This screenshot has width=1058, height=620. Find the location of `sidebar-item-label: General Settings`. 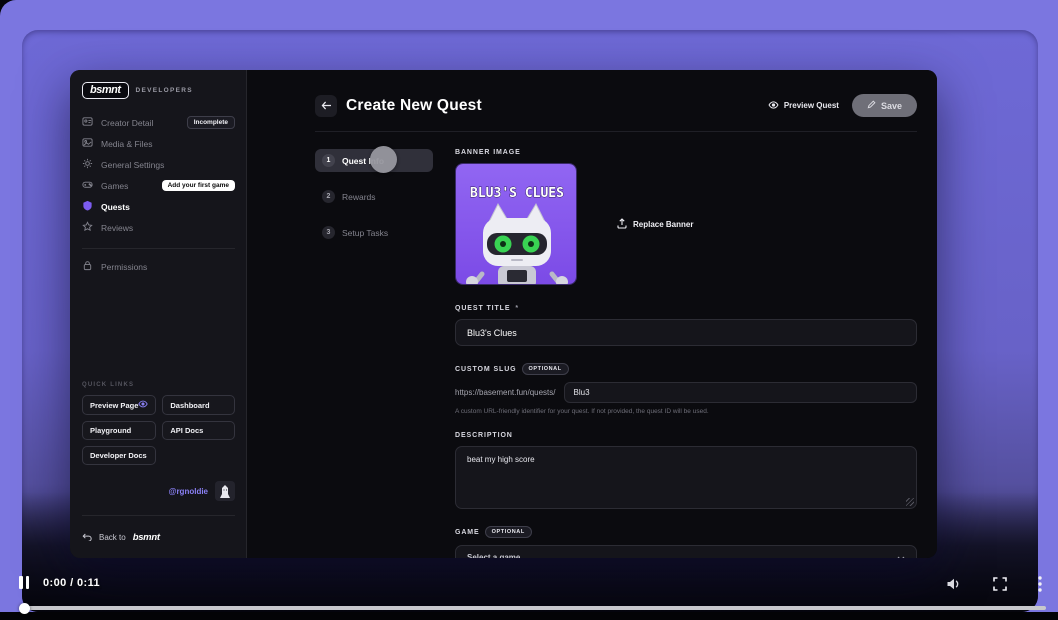

sidebar-item-label: General Settings is located at coordinates (133, 164).